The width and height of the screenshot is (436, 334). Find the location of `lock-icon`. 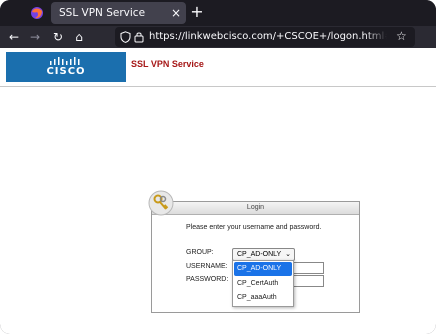

lock-icon is located at coordinates (139, 37).